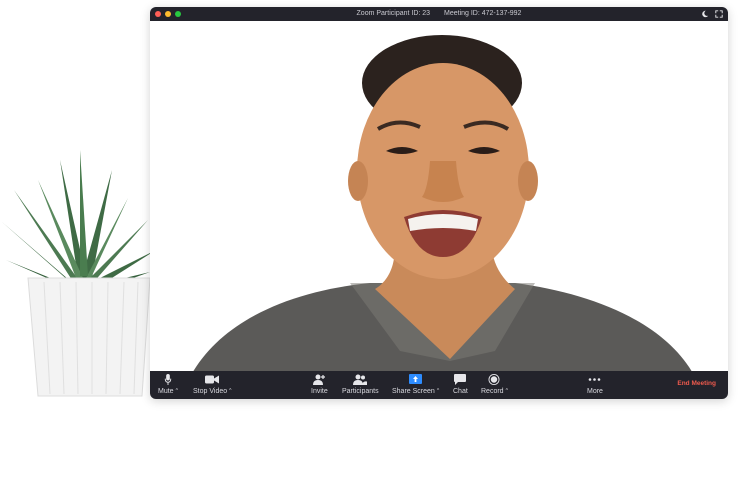 The width and height of the screenshot is (740, 477). Describe the element at coordinates (494, 379) in the screenshot. I see `record-icon` at that location.